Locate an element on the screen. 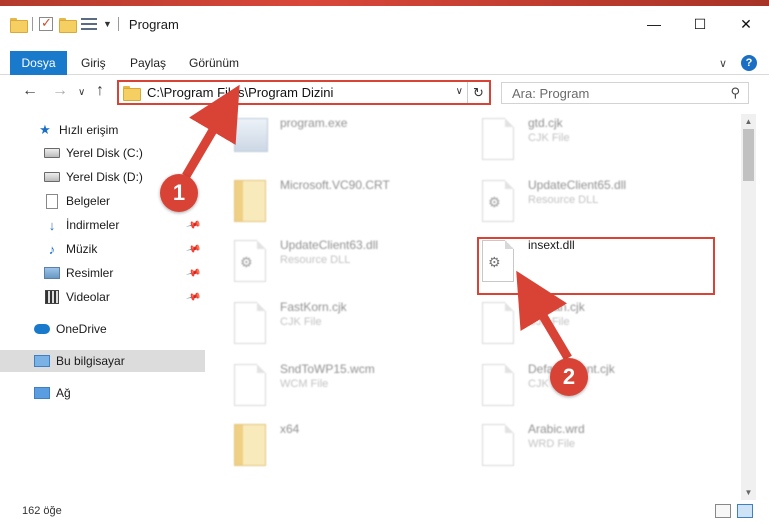 This screenshot has width=769, height=524. sidebar-item-quick-access: ★ Hızlı erişim is located at coordinates (102, 130).